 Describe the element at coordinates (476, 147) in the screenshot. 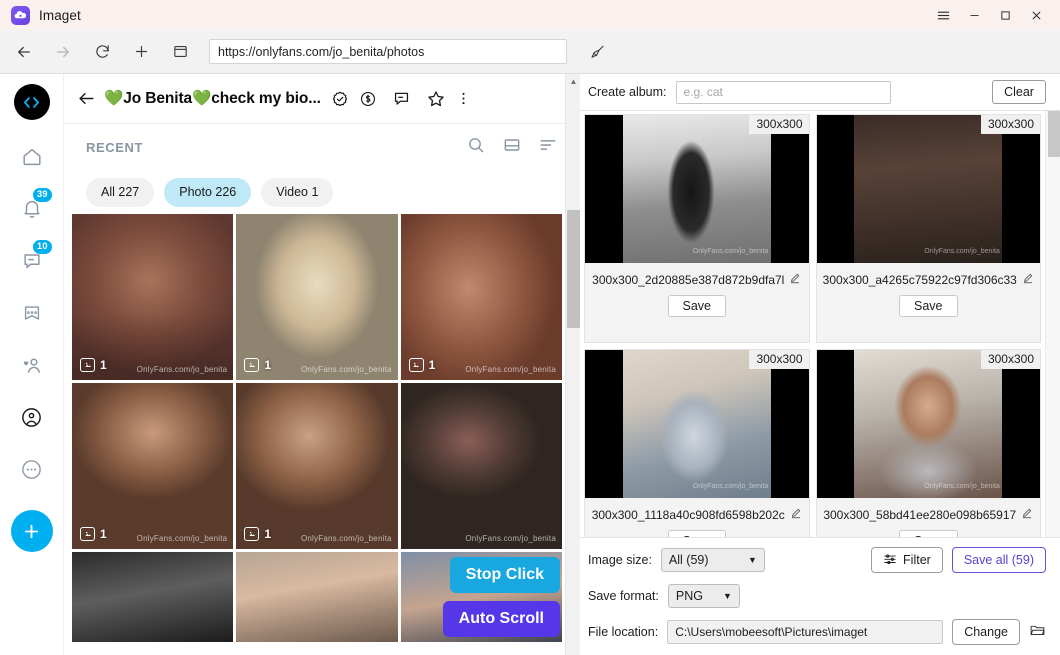

I see `search-icon` at that location.